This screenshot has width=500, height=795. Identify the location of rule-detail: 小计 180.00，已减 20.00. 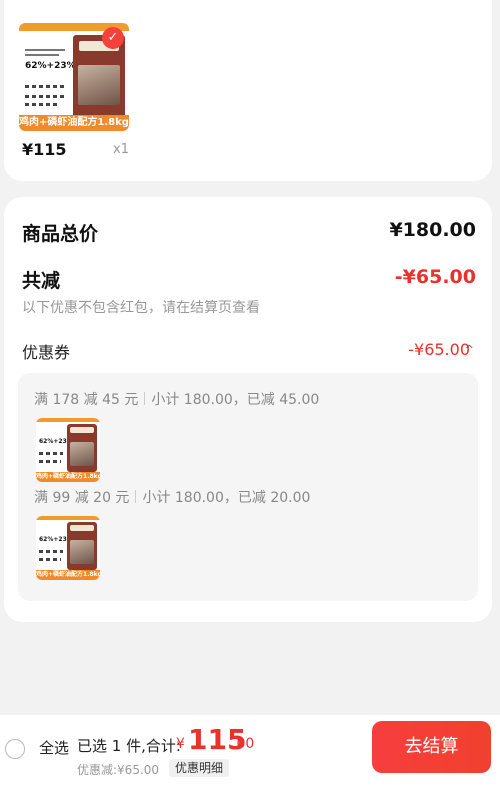
(226, 498).